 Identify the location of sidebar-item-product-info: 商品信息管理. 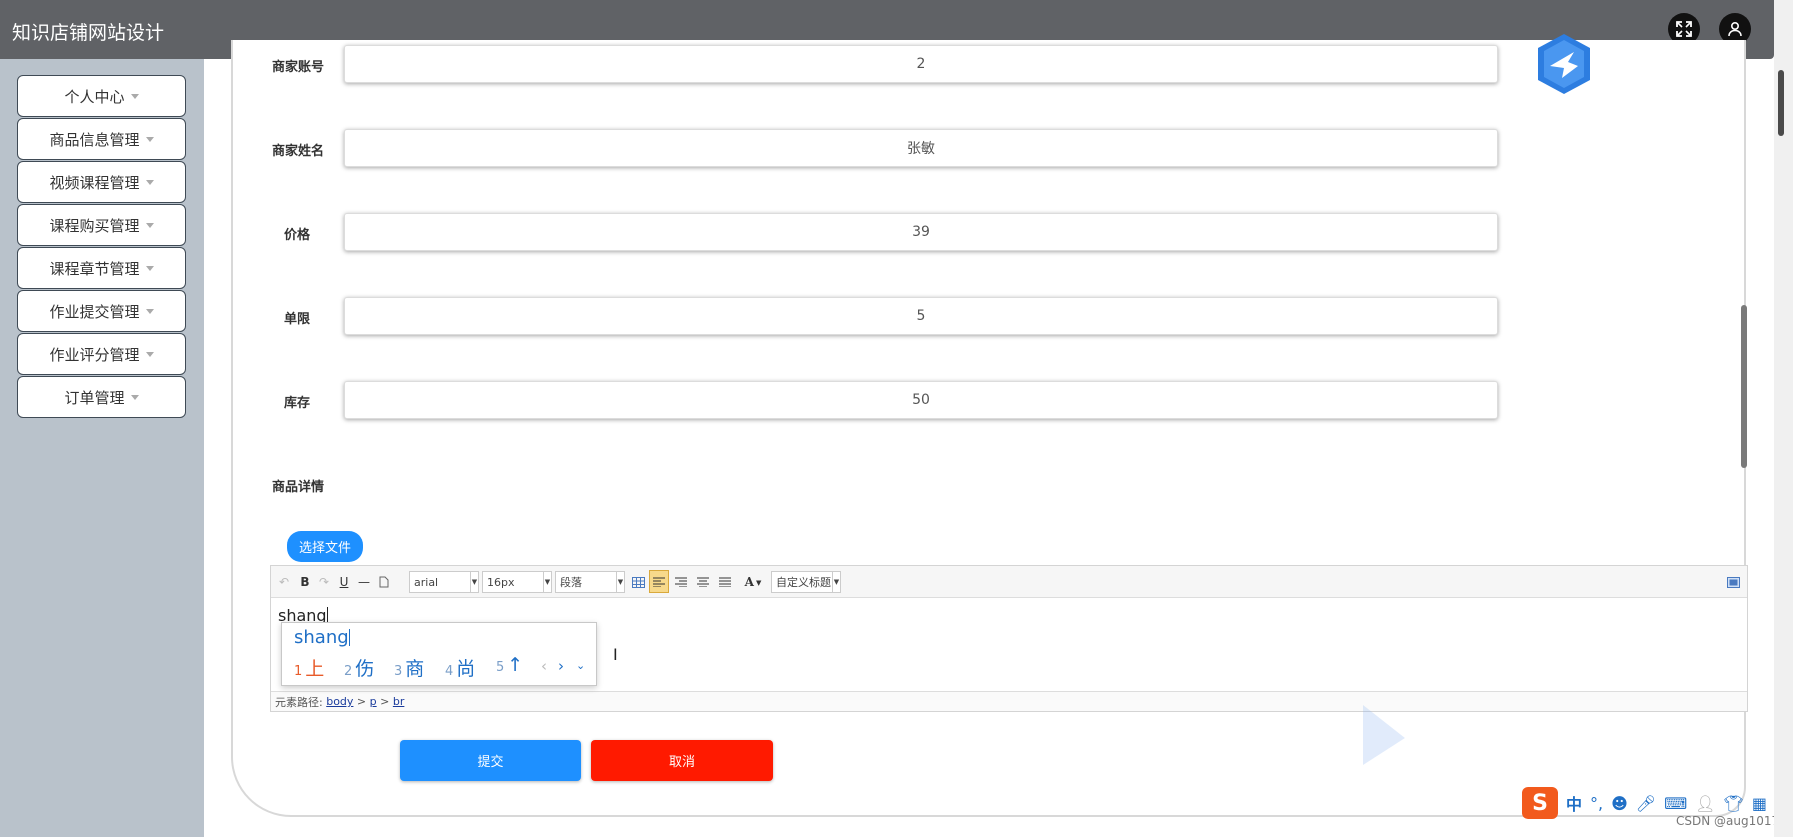
(101, 139).